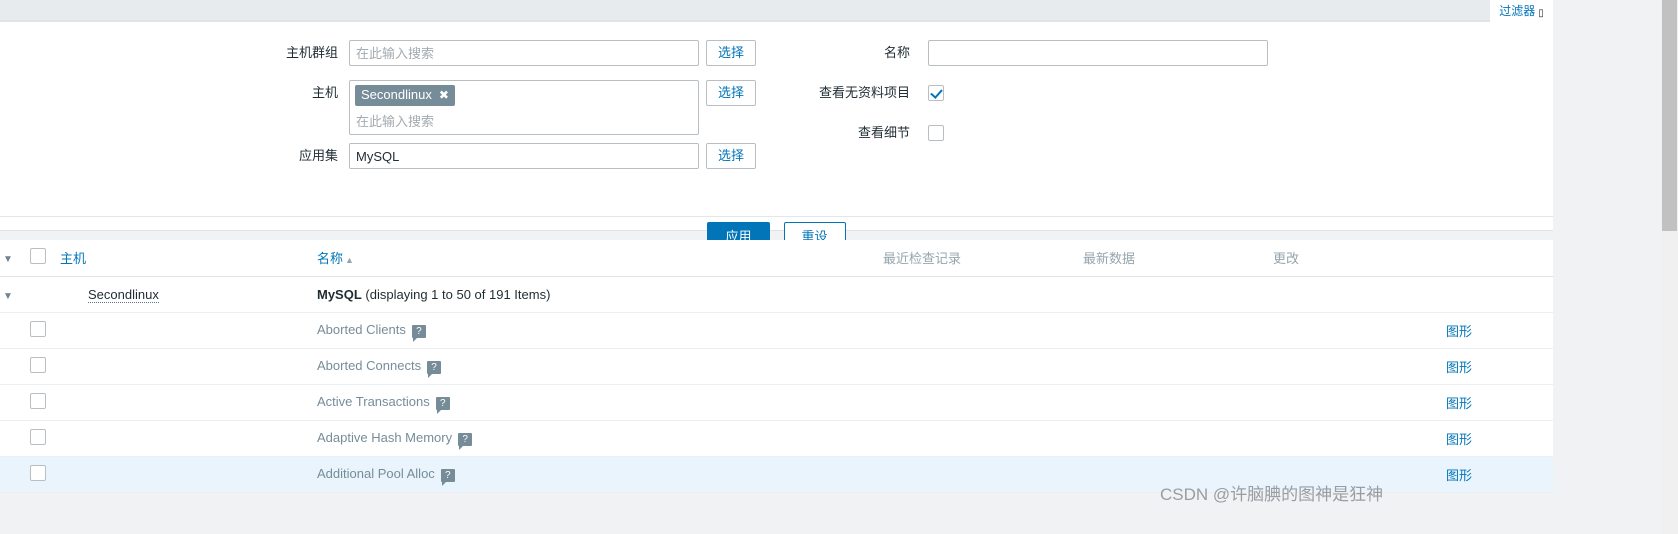 The image size is (1678, 534). I want to click on table-row: Aborted Connects? 图形, so click(776, 366).